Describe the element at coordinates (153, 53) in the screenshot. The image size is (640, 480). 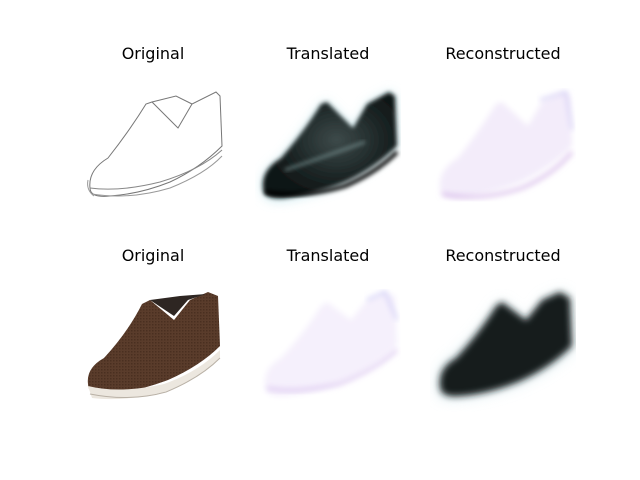
I see `row1-title-original: Original` at that location.